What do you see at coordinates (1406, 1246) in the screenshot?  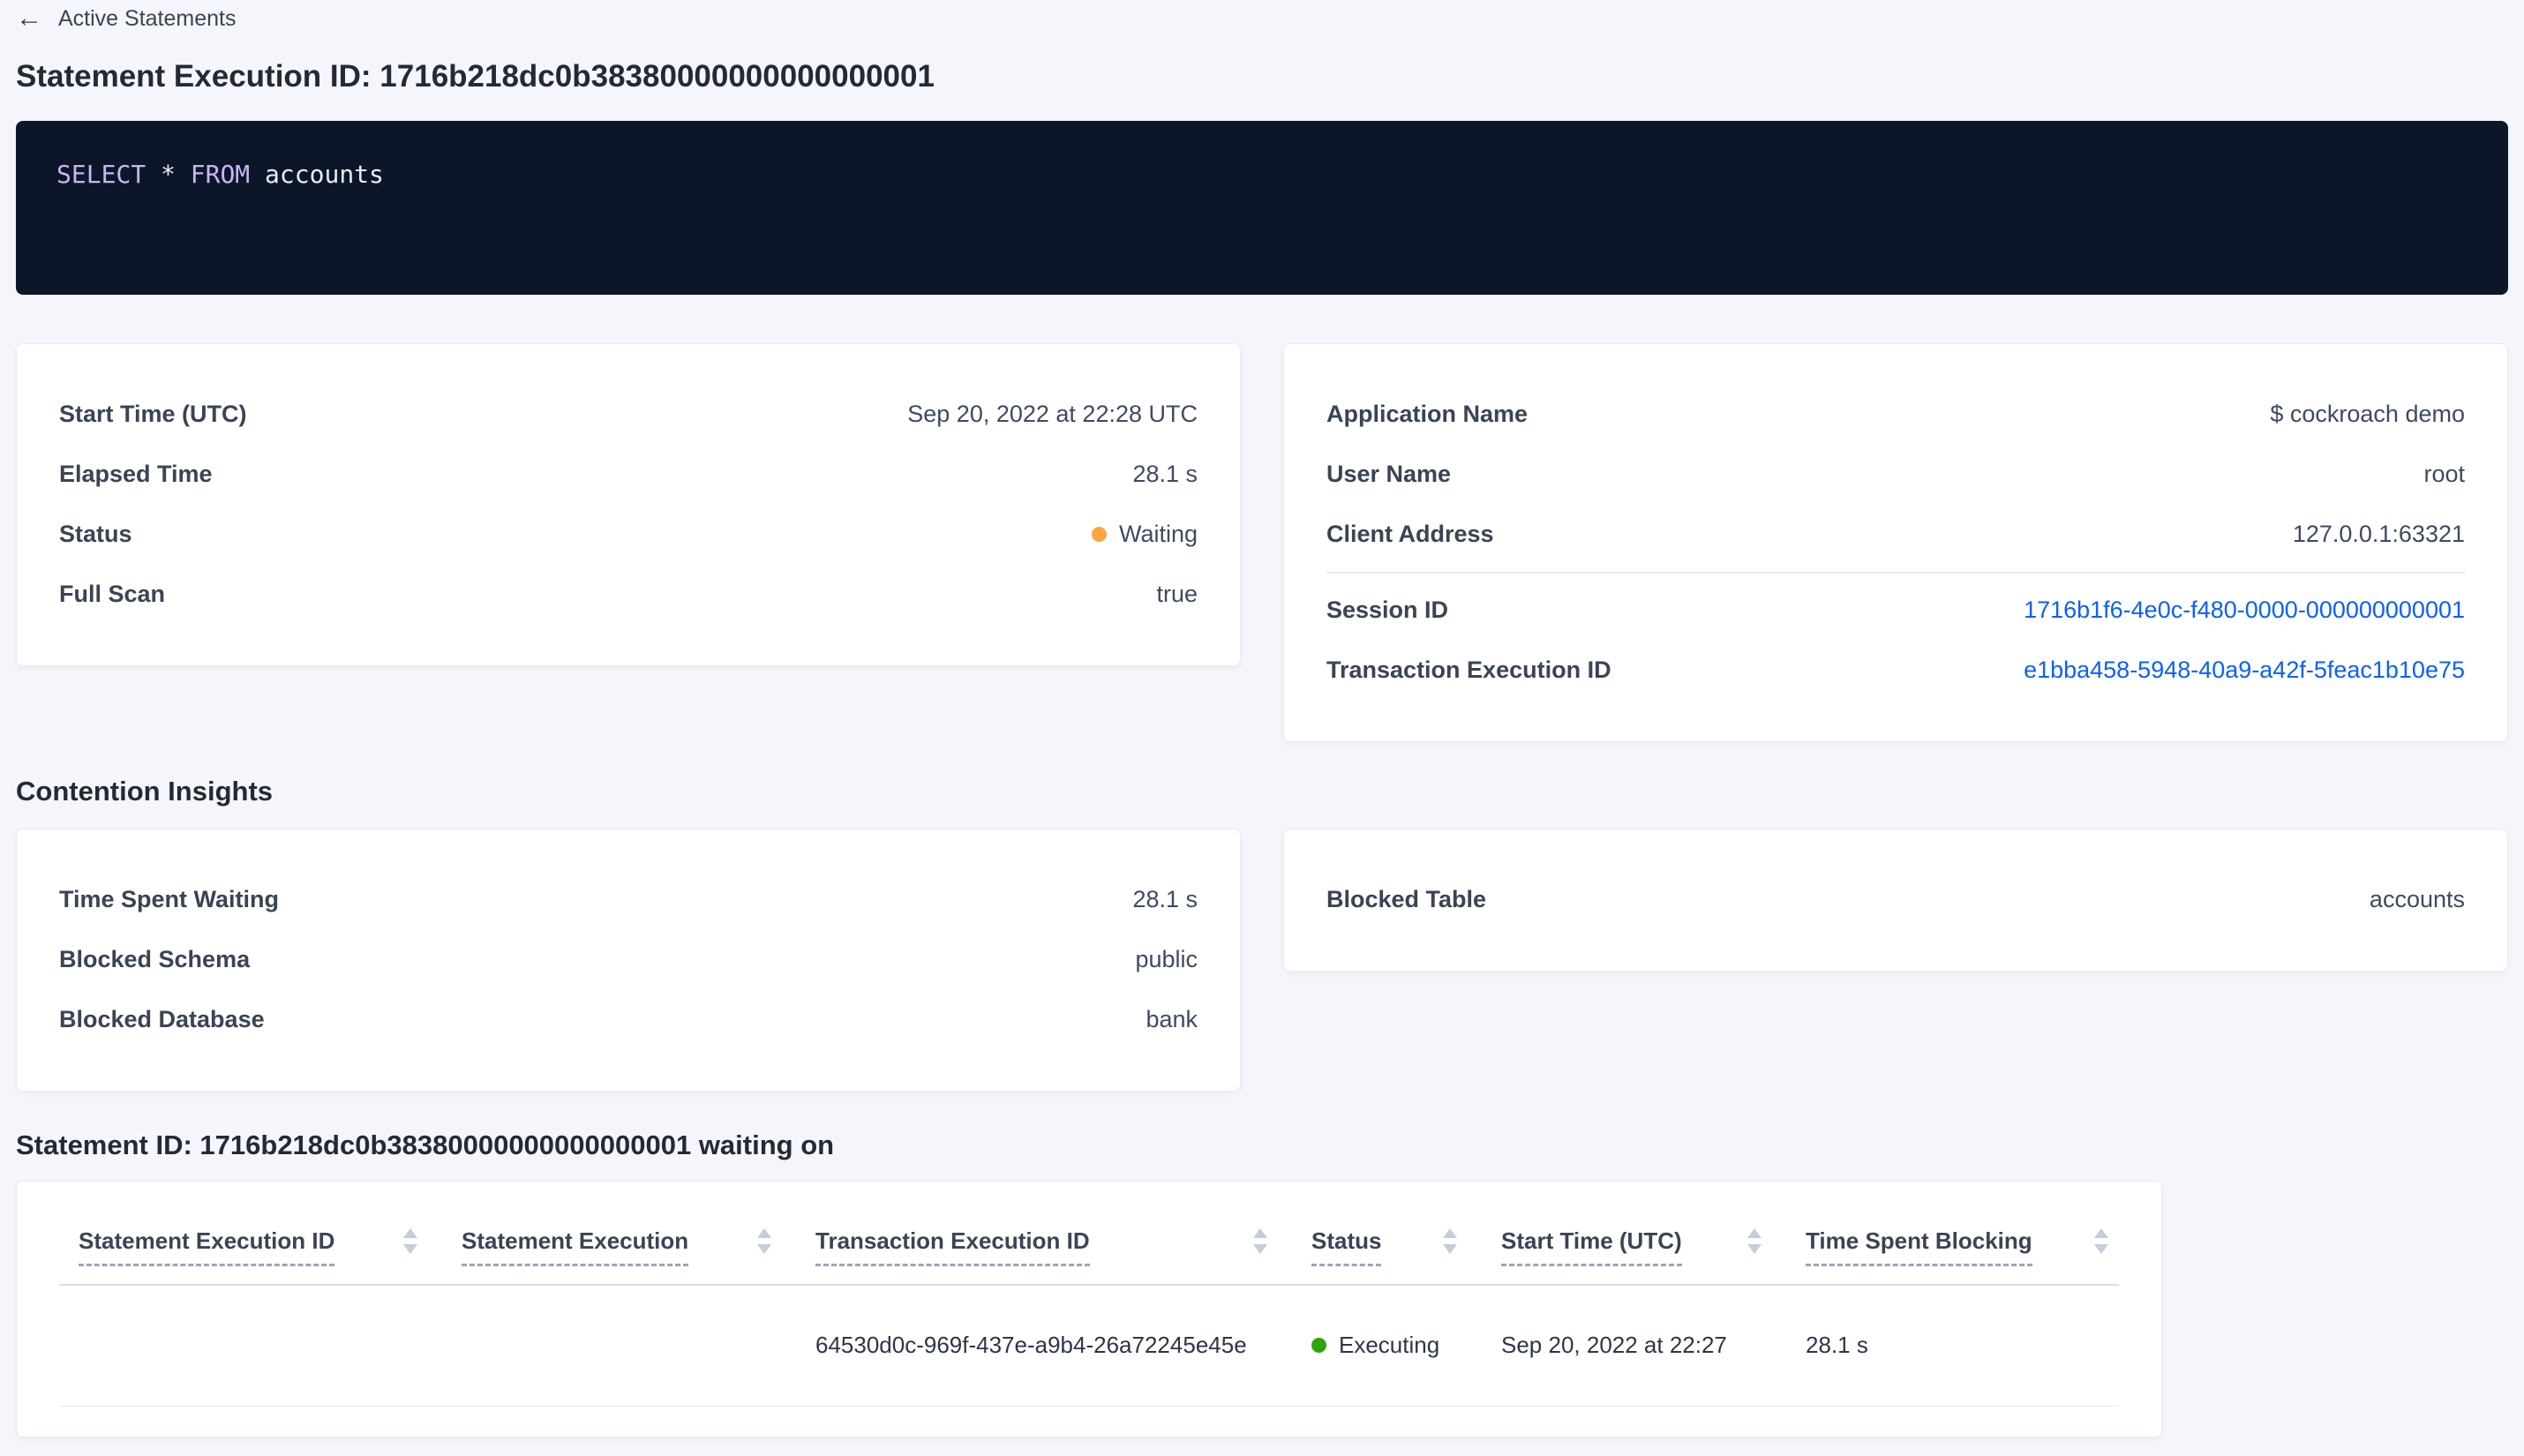 I see `column-header-status: Status` at bounding box center [1406, 1246].